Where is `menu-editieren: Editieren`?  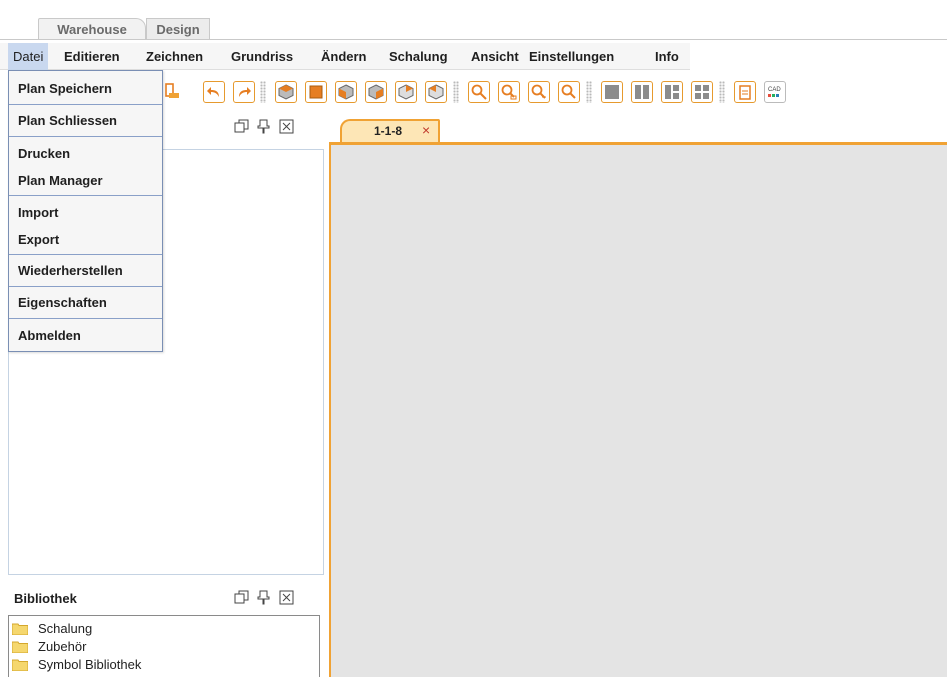 menu-editieren: Editieren is located at coordinates (92, 56).